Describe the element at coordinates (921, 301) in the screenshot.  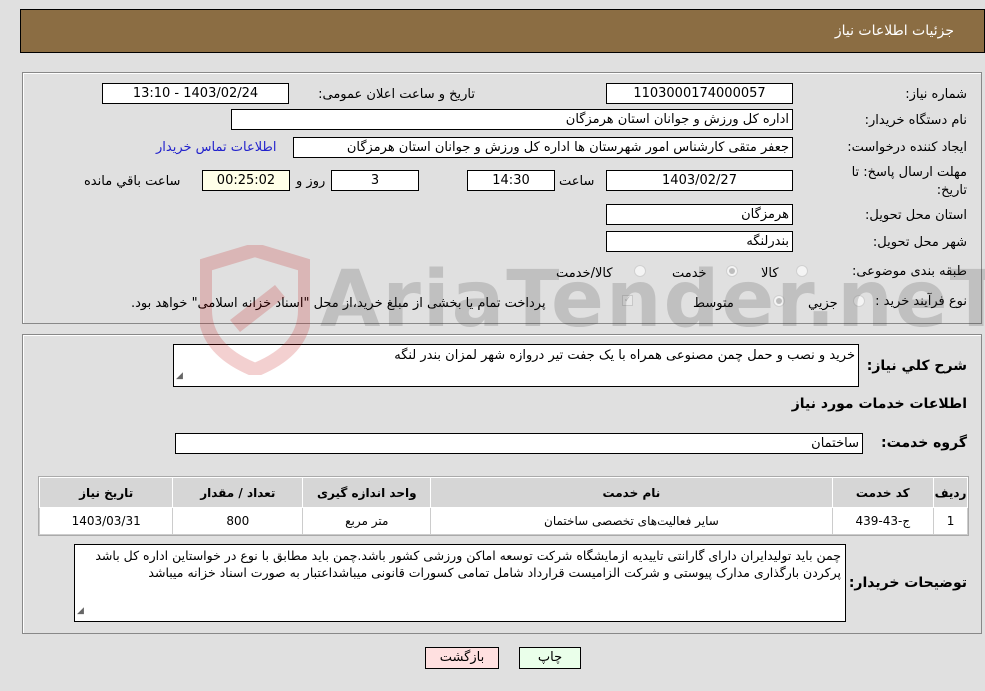
I see `purchase-type-label: نوع فرآیند خرید :` at that location.